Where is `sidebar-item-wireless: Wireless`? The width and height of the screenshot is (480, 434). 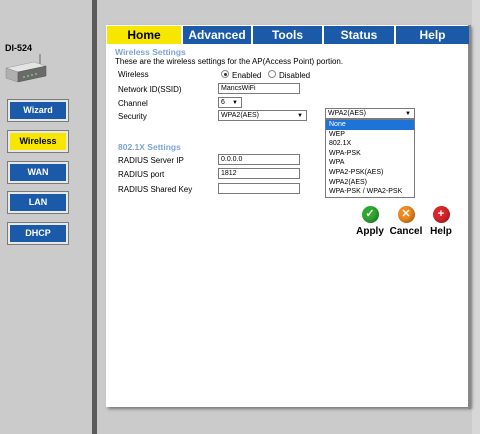
sidebar-item-wireless: Wireless is located at coordinates (38, 141).